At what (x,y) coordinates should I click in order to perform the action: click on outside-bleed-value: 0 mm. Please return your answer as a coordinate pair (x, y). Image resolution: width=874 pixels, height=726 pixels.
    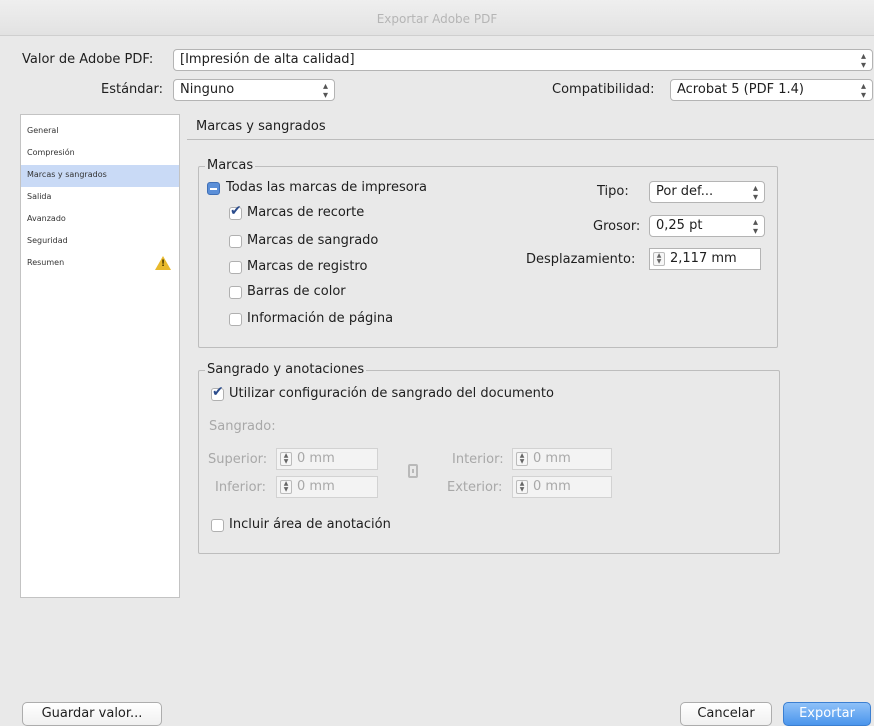
    Looking at the image, I should click on (552, 486).